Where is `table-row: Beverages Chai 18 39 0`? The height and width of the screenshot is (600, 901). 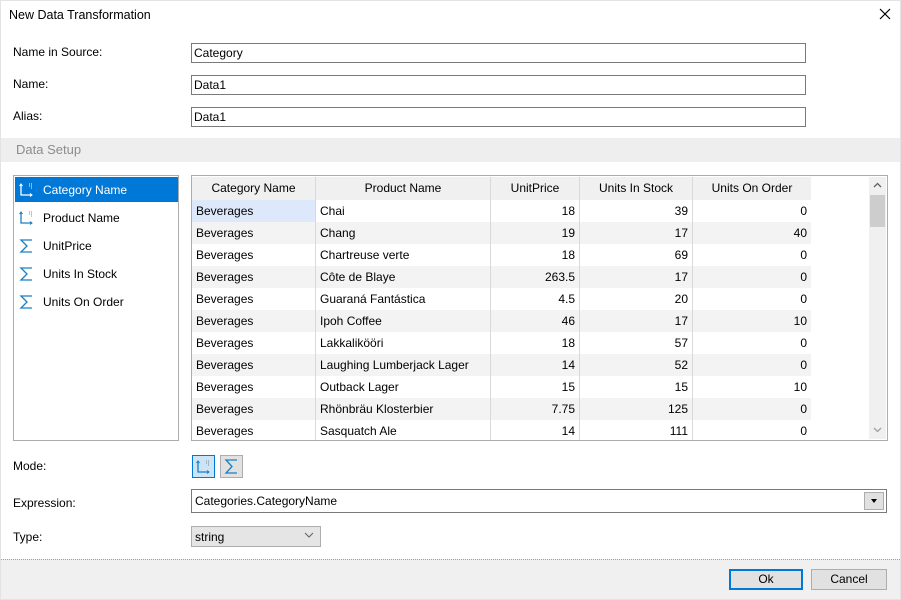
table-row: Beverages Chai 18 39 0 is located at coordinates (501, 211).